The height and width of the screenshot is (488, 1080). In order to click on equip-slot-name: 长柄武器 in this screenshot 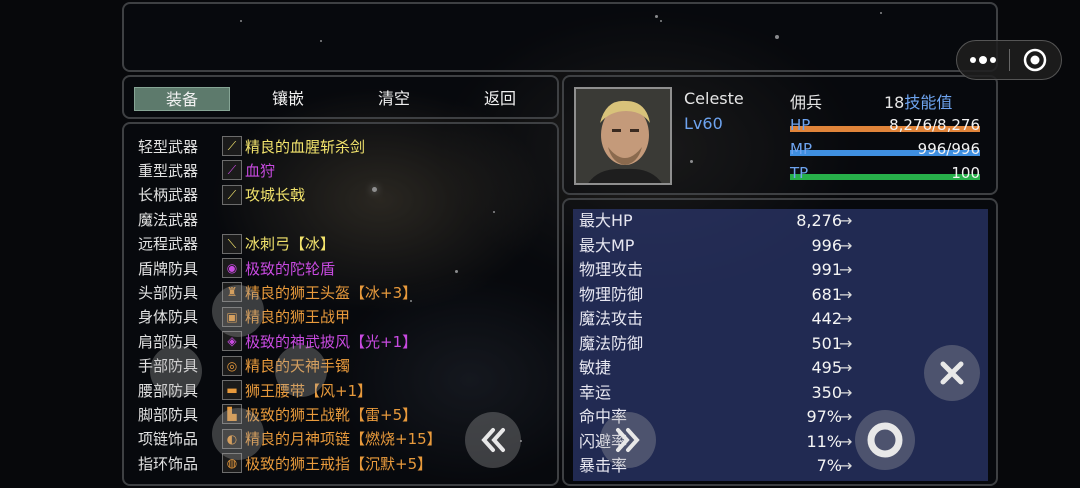, I will do `click(168, 195)`.